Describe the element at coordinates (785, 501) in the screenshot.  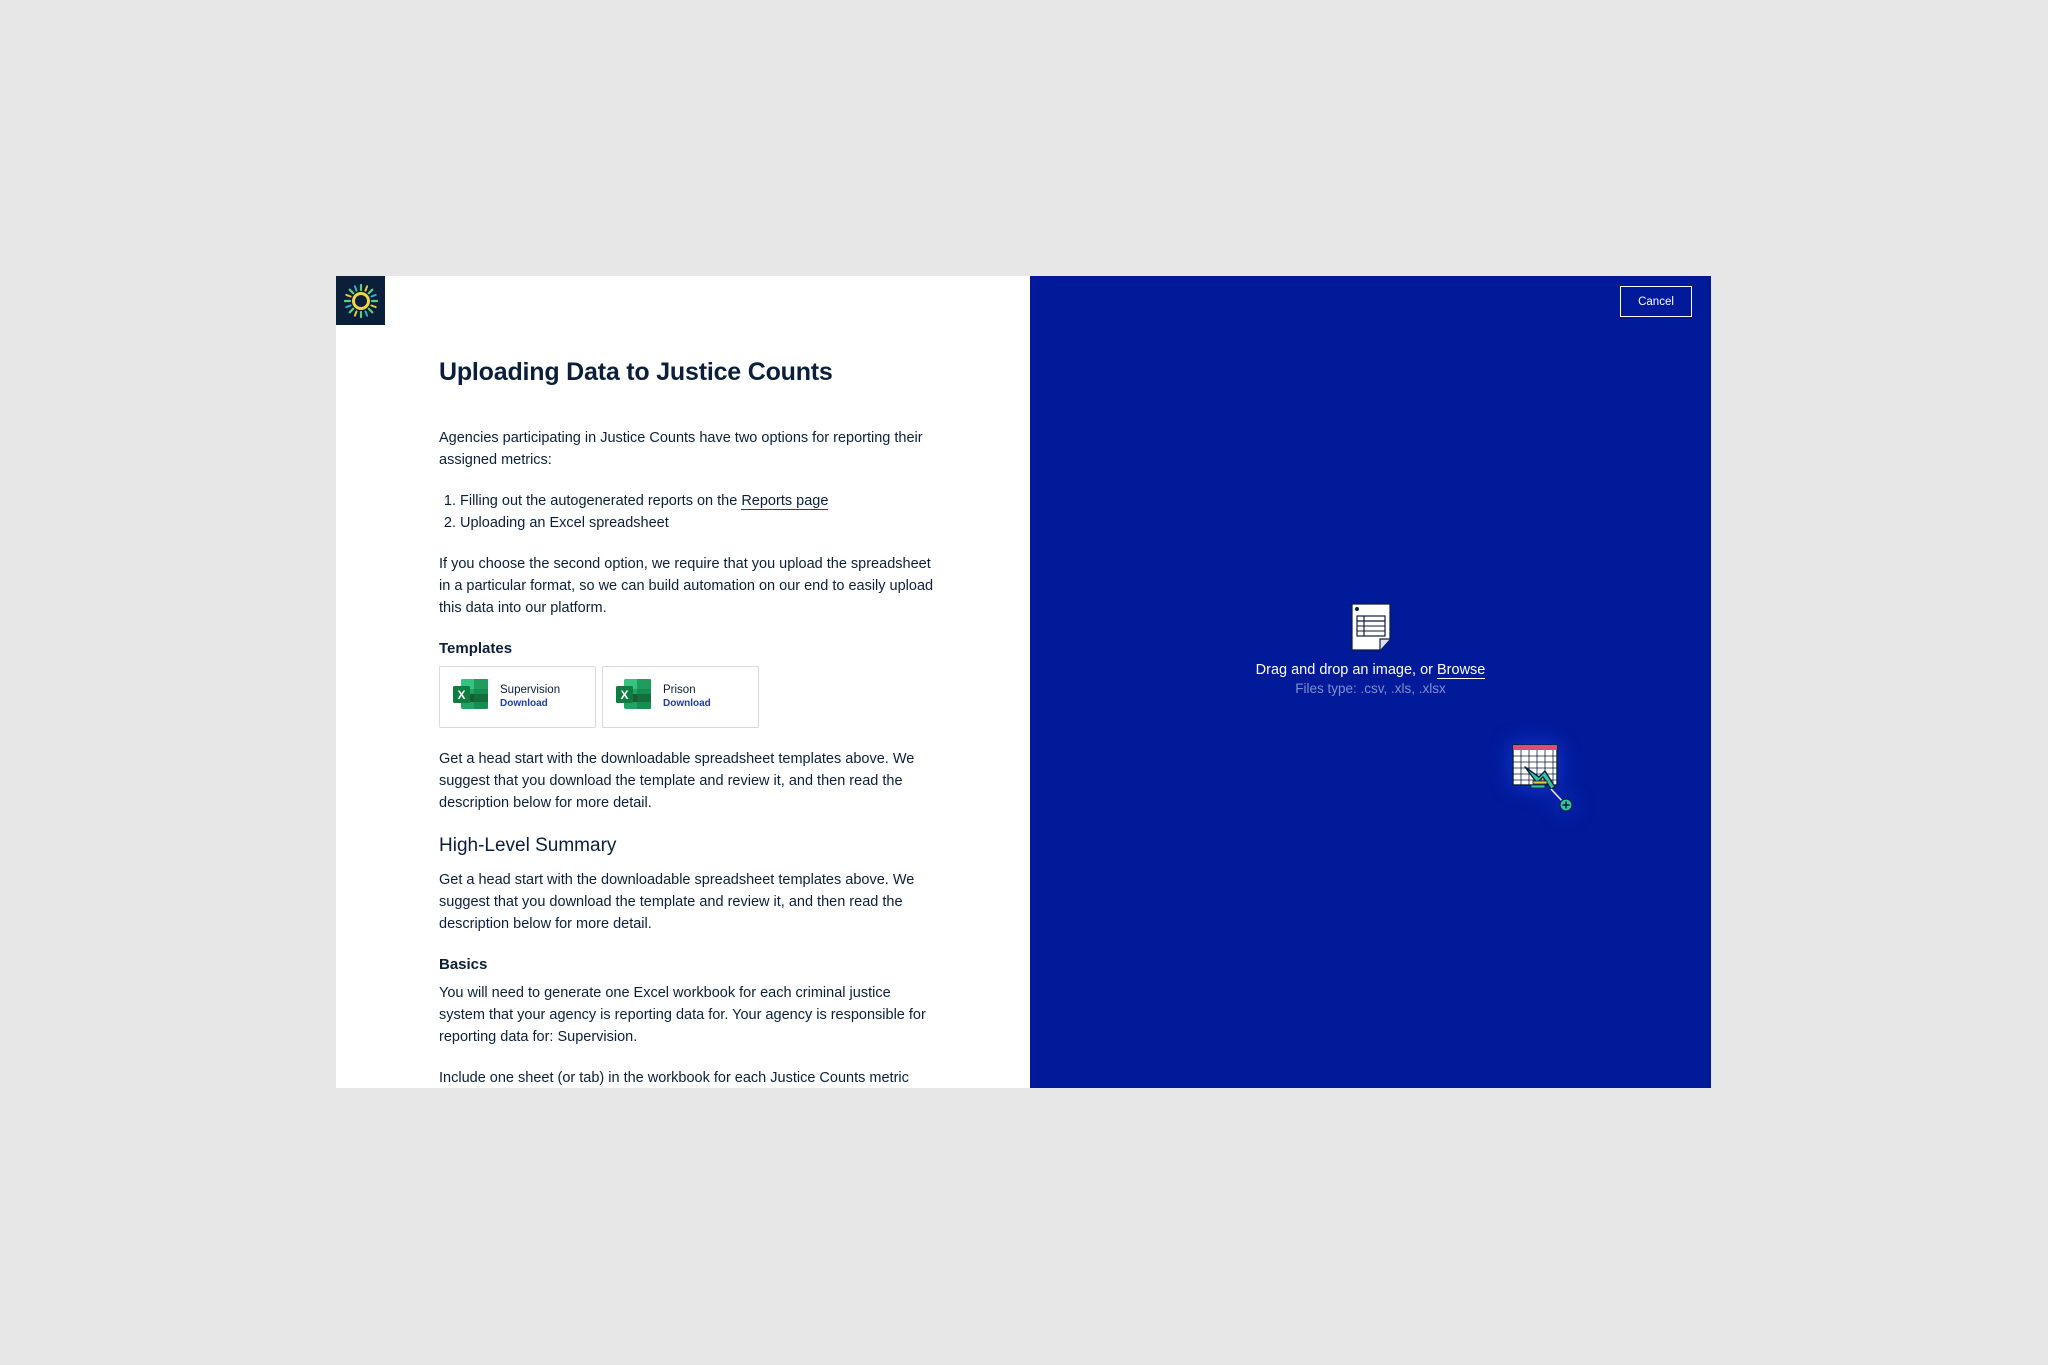
I see `reports-page-link: Reports page` at that location.